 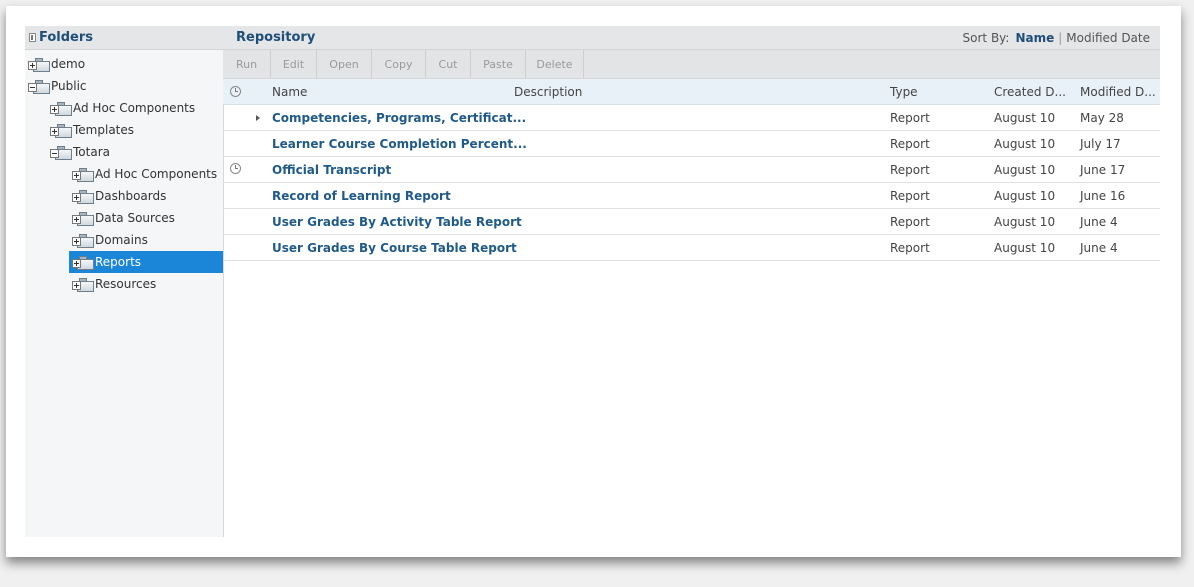 I want to click on tree-item-label: Totara, so click(x=91, y=152).